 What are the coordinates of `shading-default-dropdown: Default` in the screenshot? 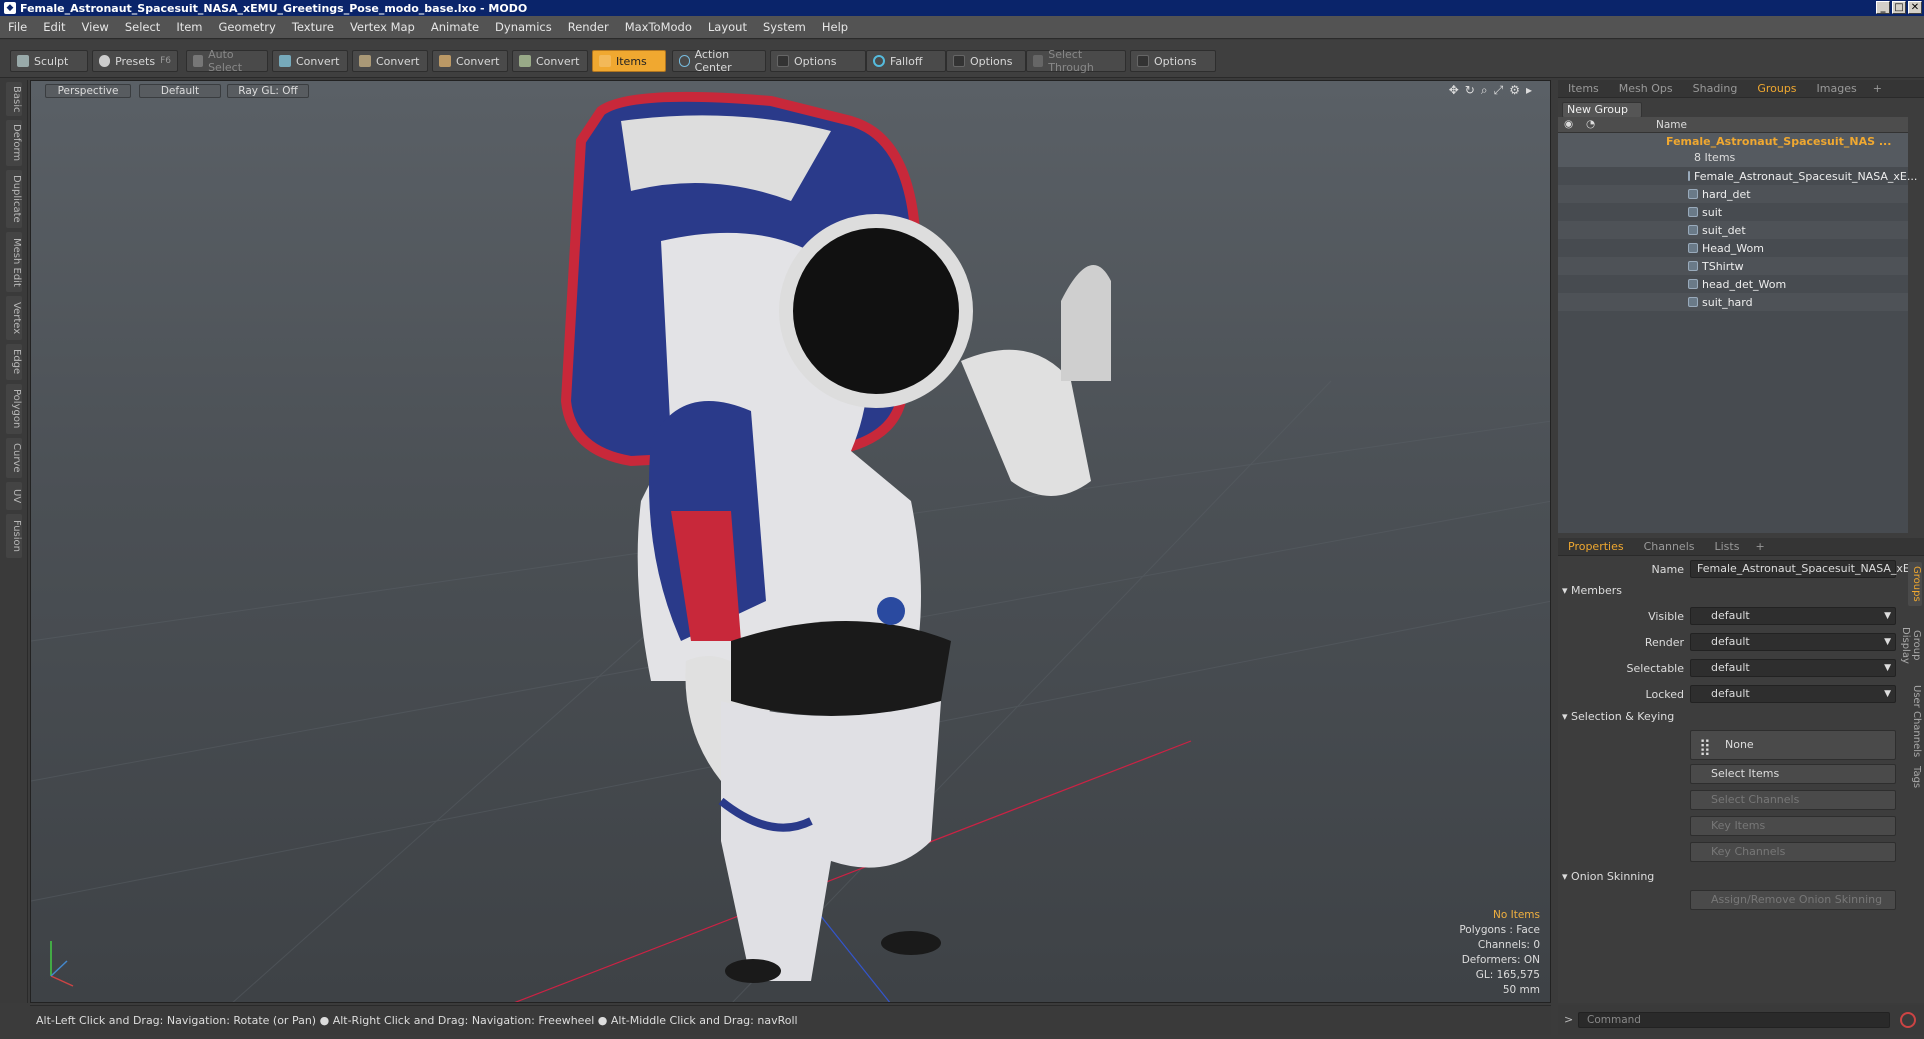 It's located at (180, 91).